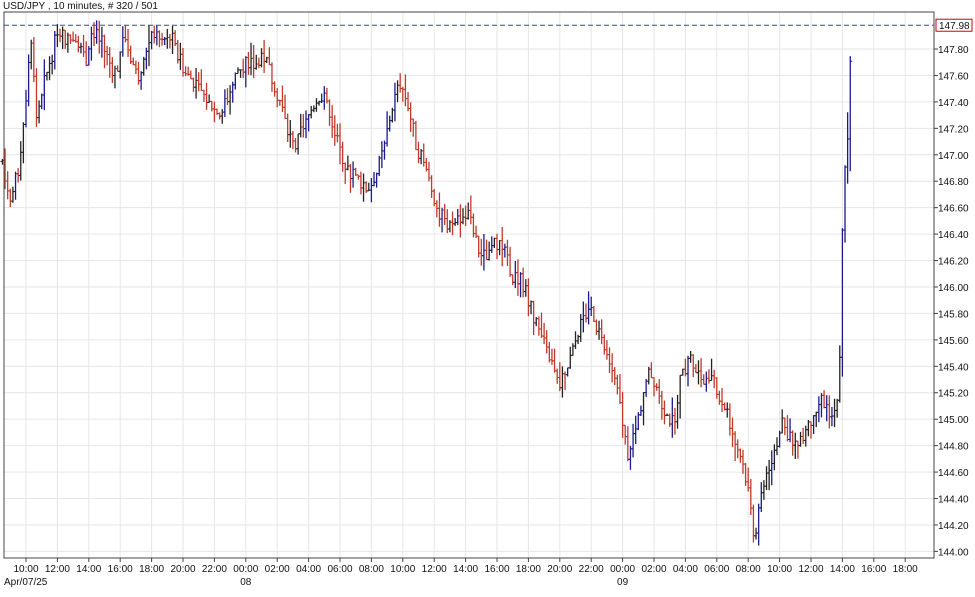 This screenshot has height=597, width=975. Describe the element at coordinates (953, 50) in the screenshot. I see `y-tick-label: 147.80` at that location.